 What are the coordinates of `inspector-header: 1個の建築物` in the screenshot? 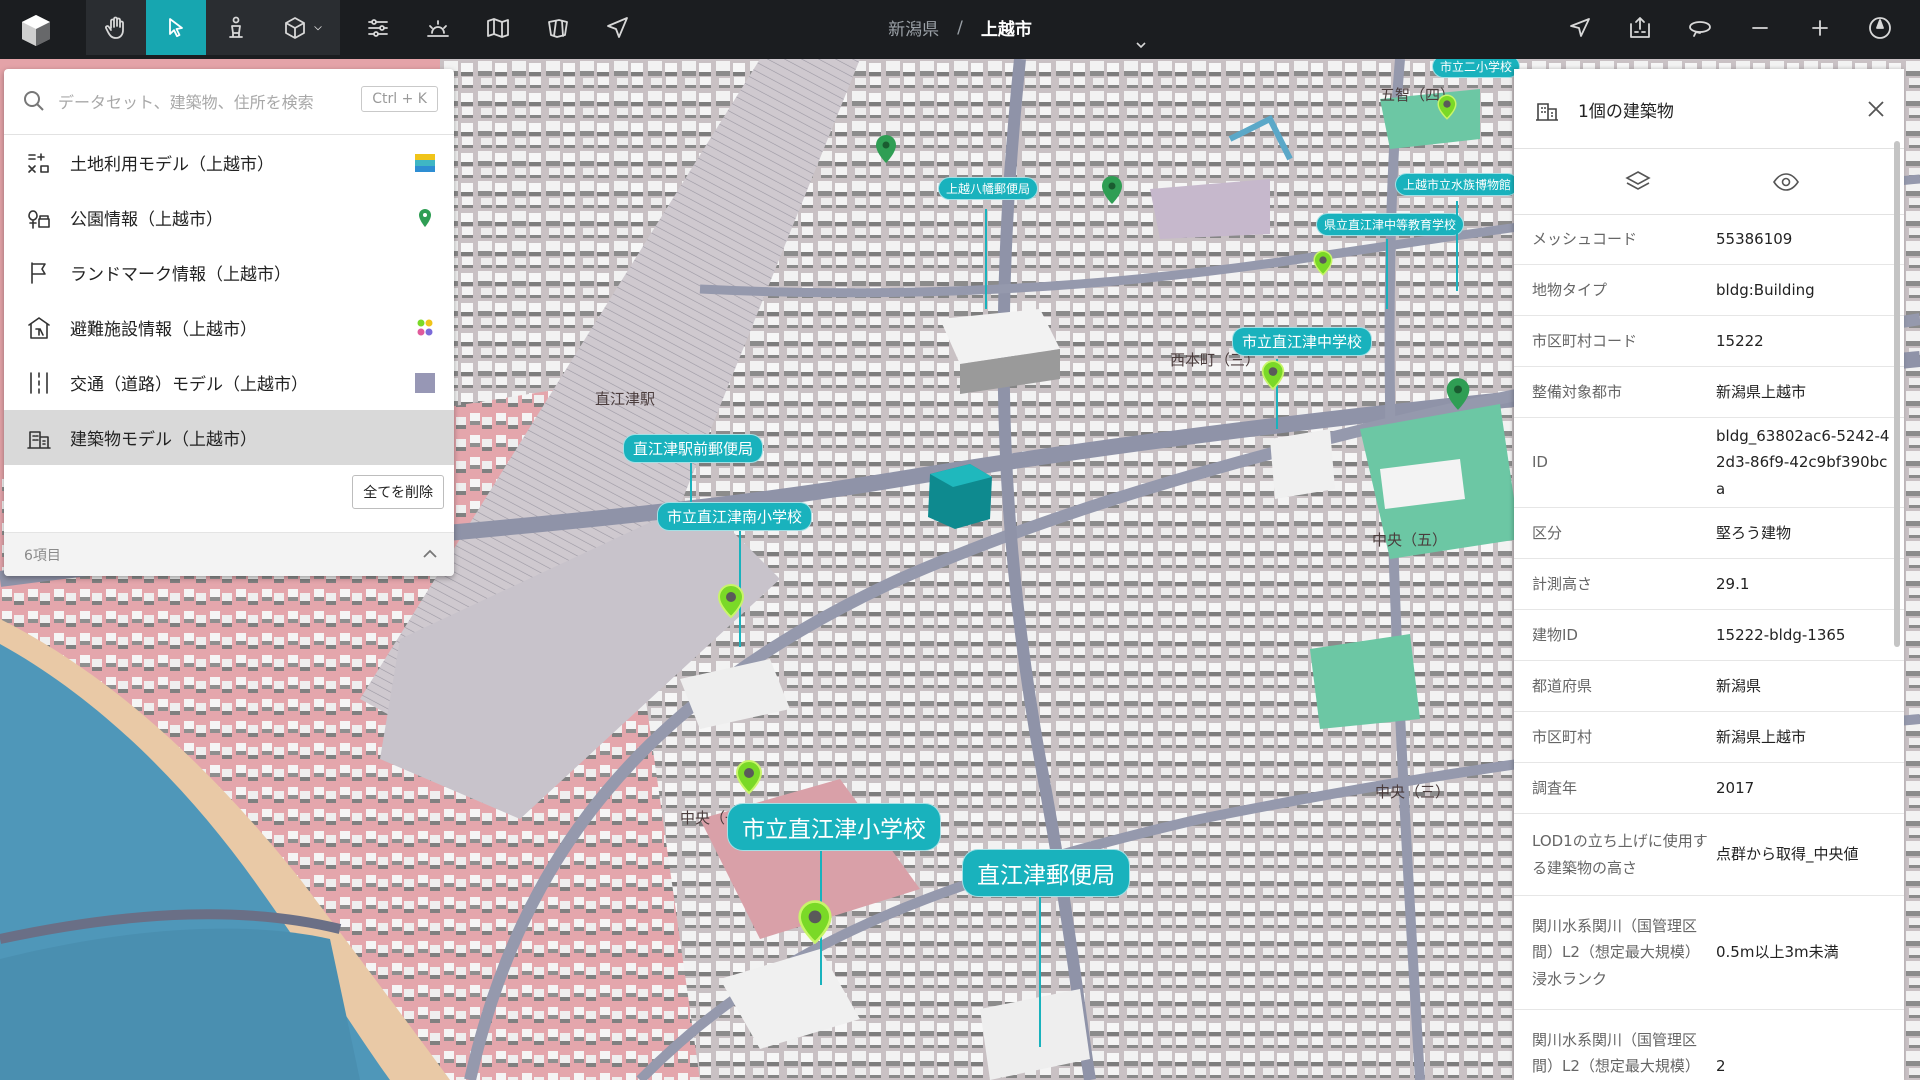 It's located at (1709, 109).